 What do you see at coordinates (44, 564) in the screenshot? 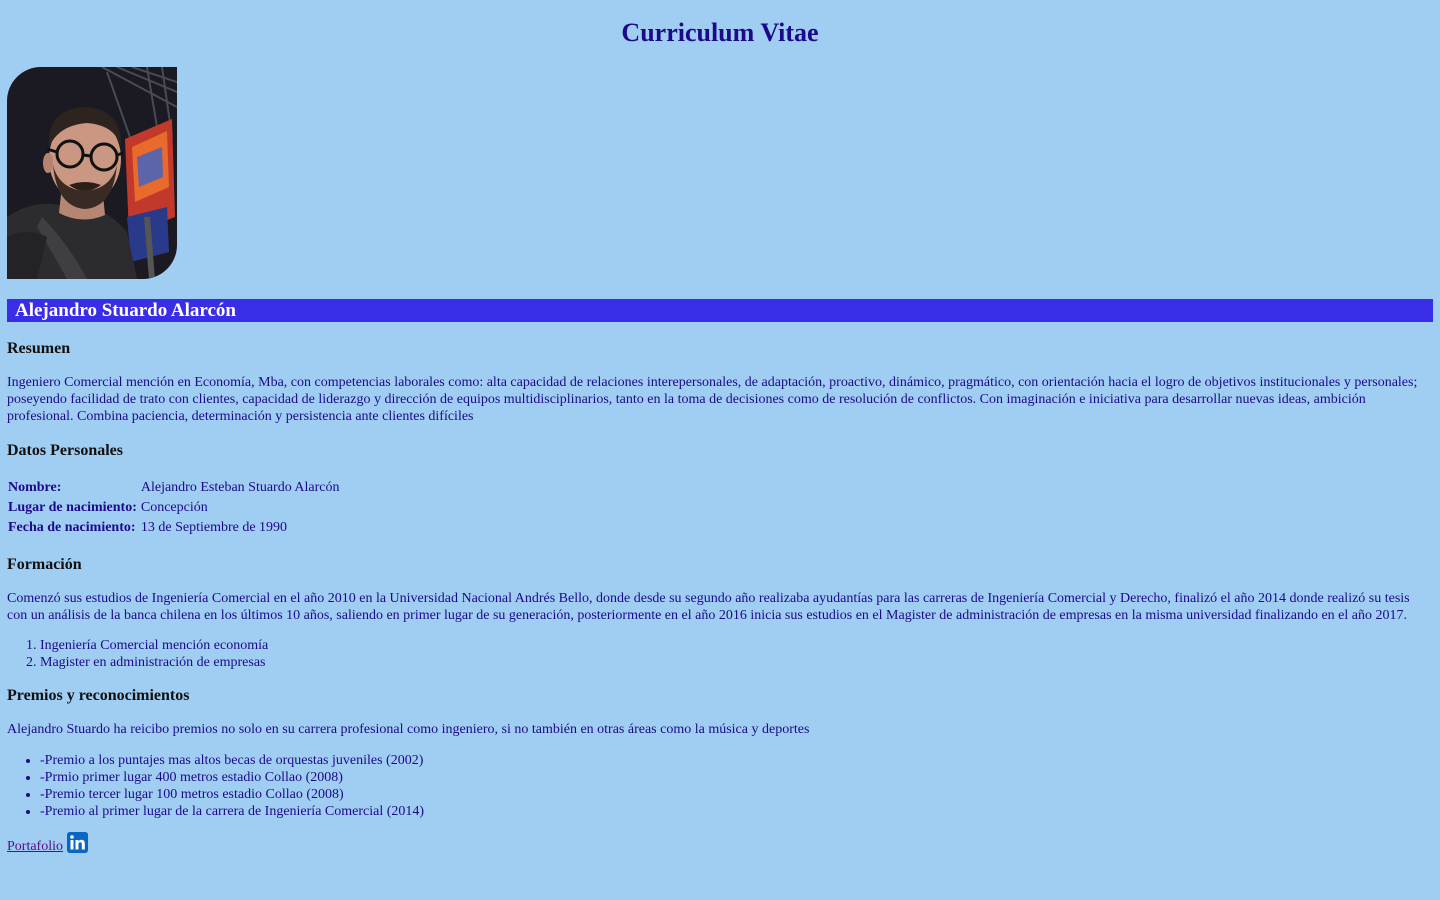
I see `formacion-heading: Formación` at bounding box center [44, 564].